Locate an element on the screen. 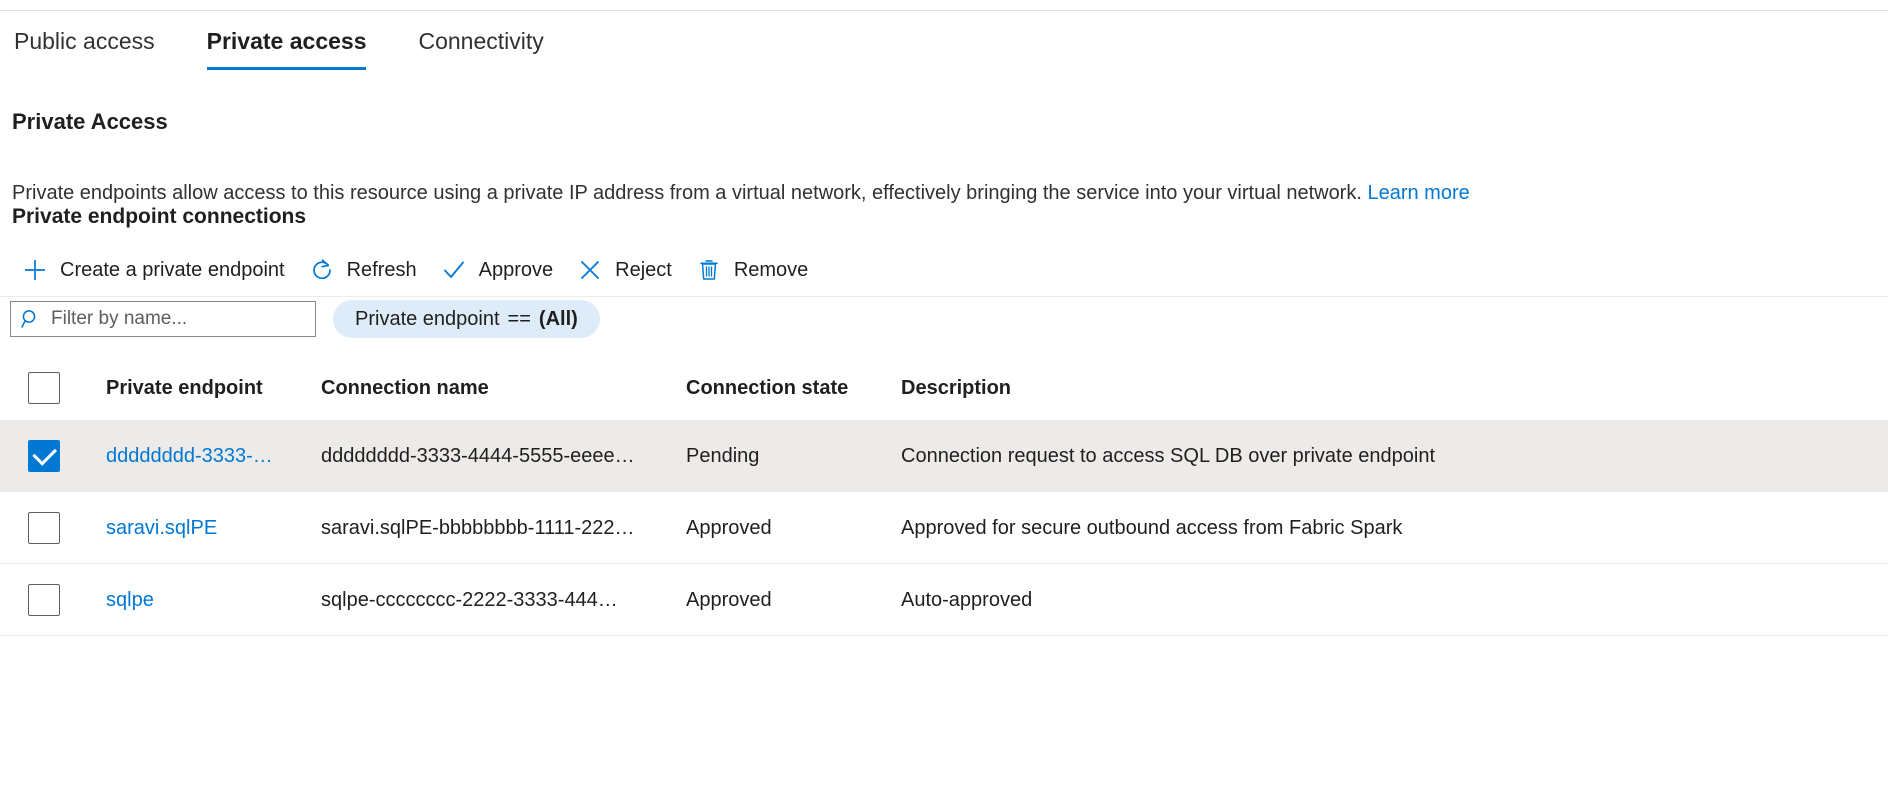  page-title: Private Access is located at coordinates (90, 121).